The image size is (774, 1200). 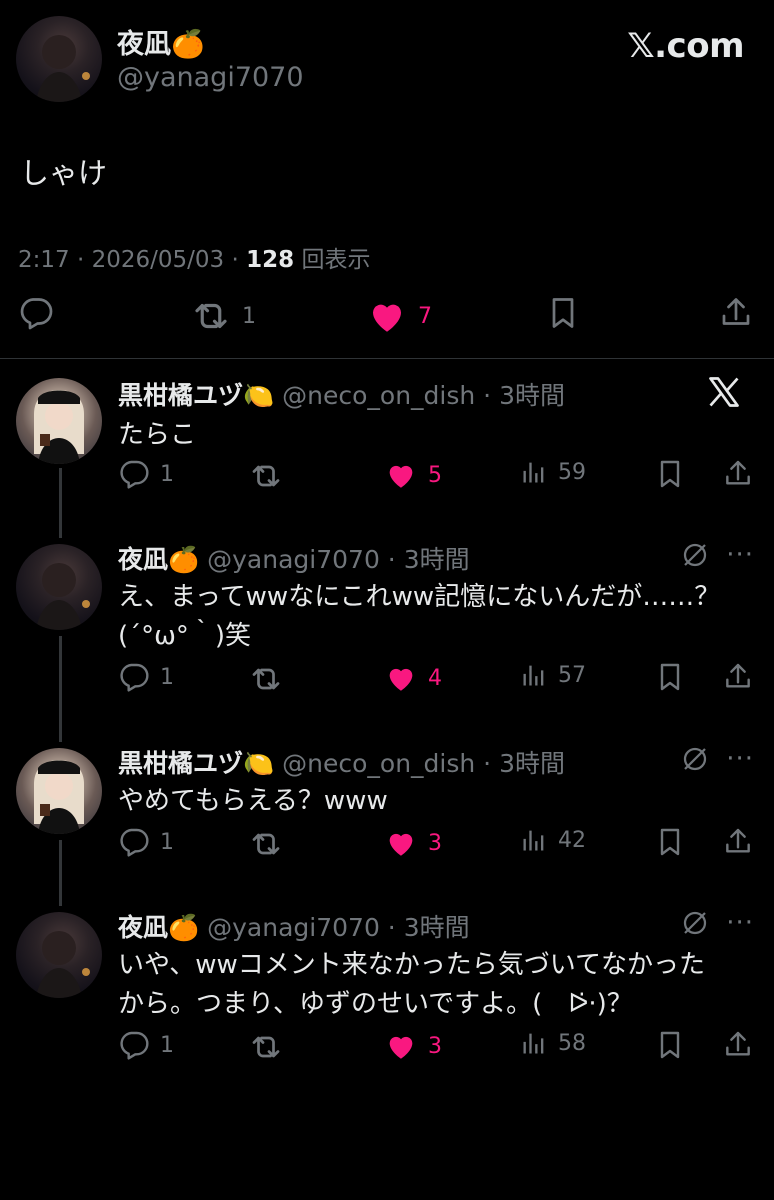 I want to click on like-button: 4, so click(x=413, y=678).